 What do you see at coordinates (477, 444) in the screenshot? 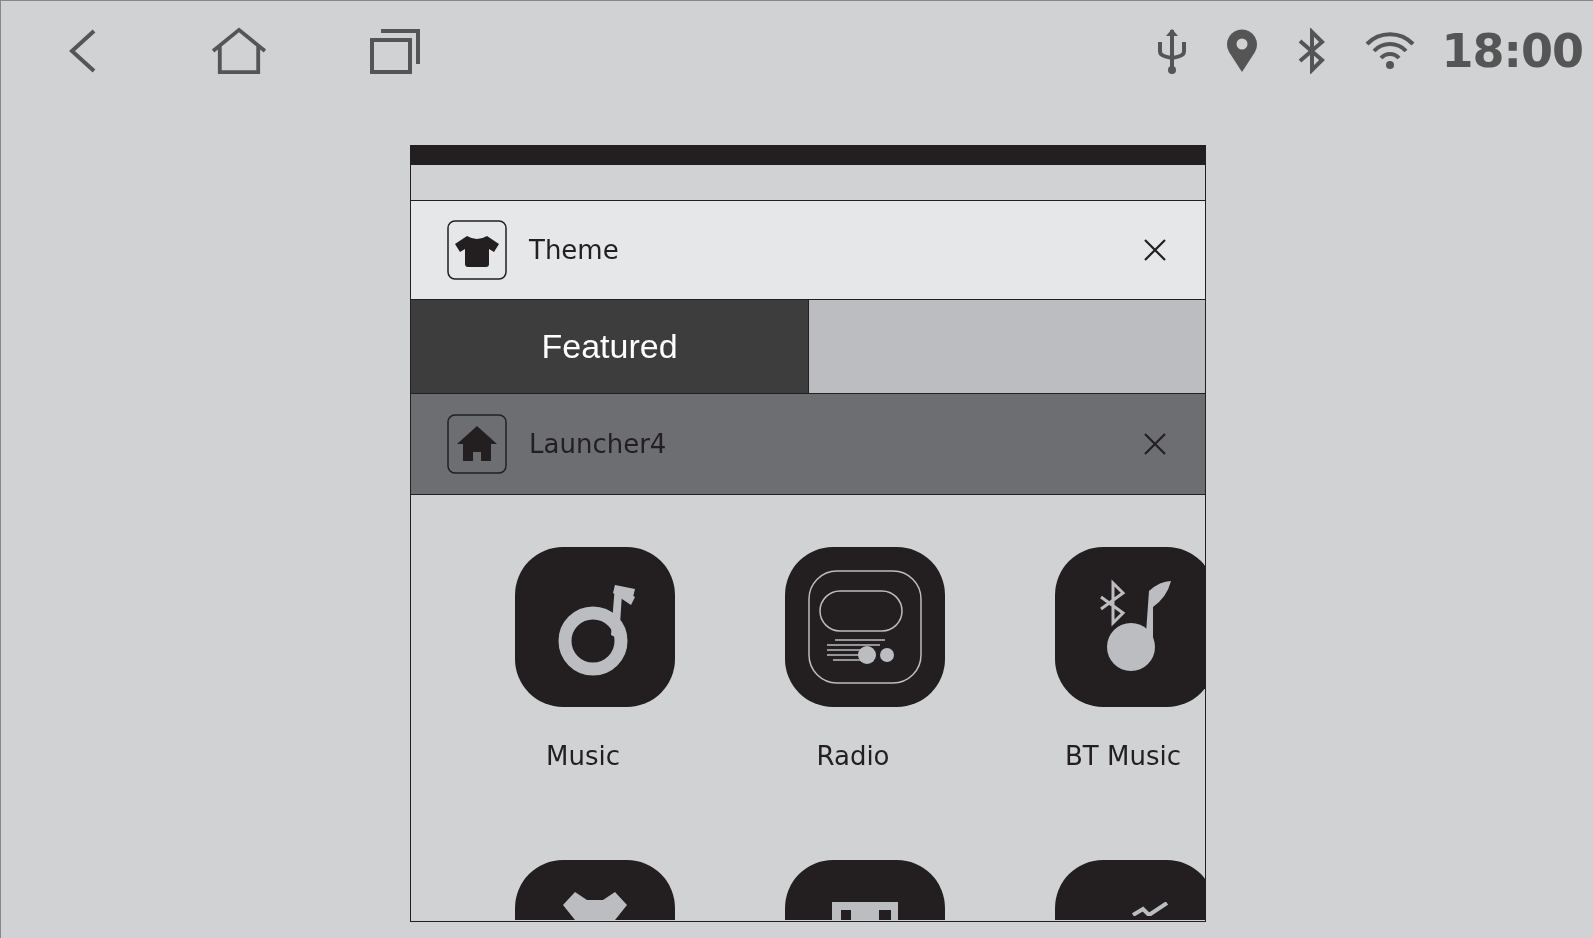
I see `house-icon` at bounding box center [477, 444].